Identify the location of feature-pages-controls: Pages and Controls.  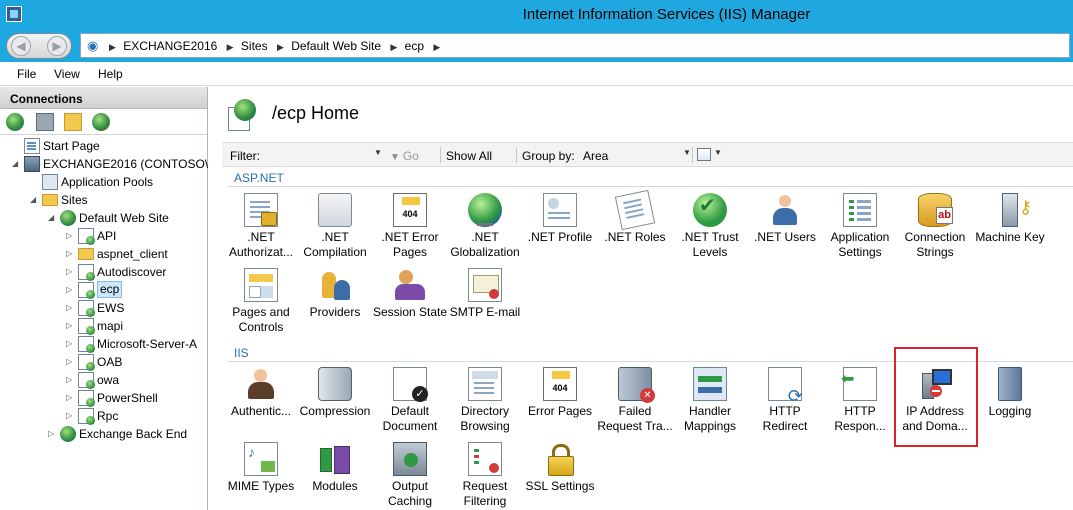
(261, 301).